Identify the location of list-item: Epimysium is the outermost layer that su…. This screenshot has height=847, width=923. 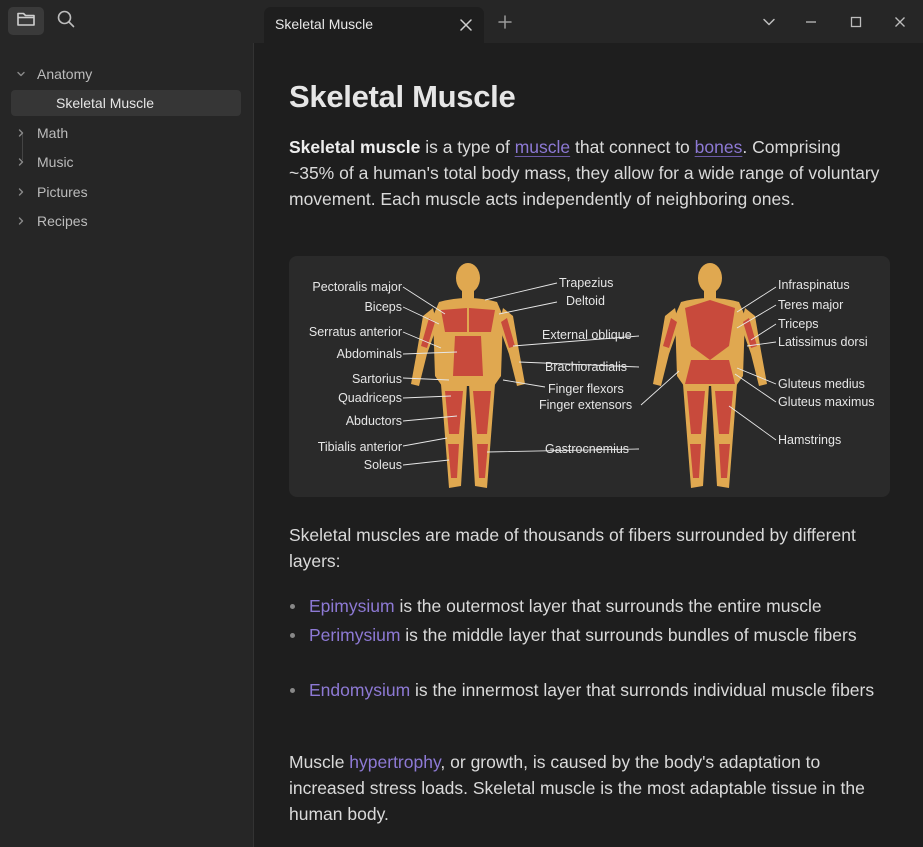
(587, 606).